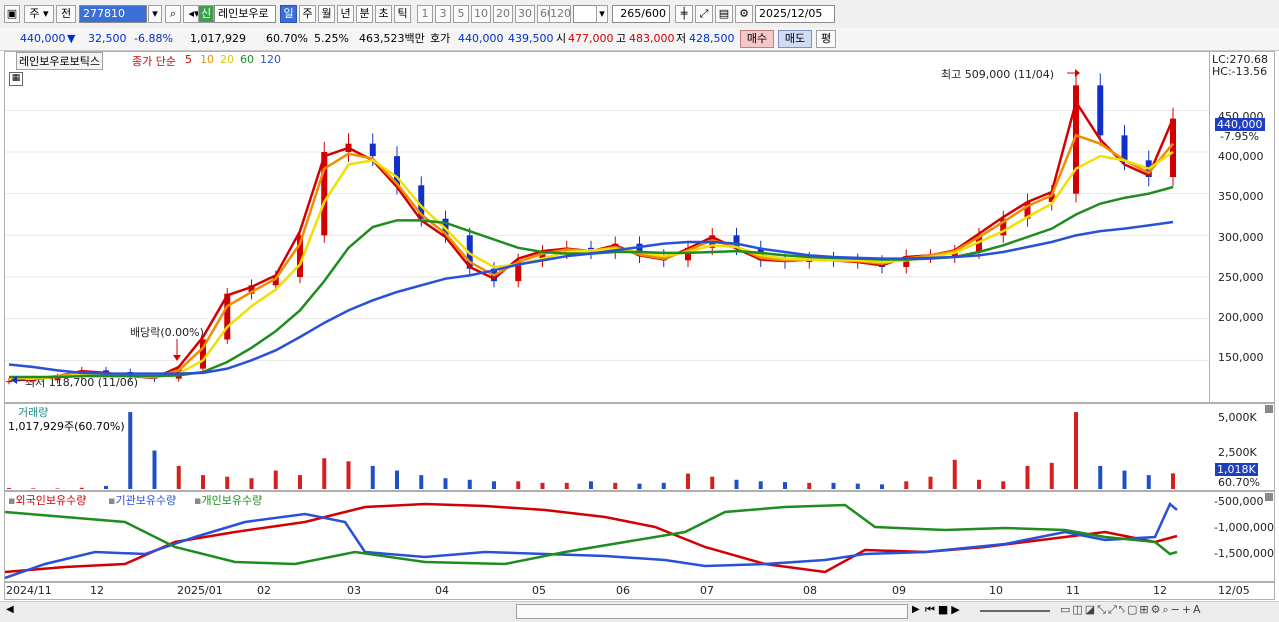 This screenshot has height=622, width=1279. Describe the element at coordinates (1240, 71) in the screenshot. I see `hc-label: HC:-13.56` at that location.